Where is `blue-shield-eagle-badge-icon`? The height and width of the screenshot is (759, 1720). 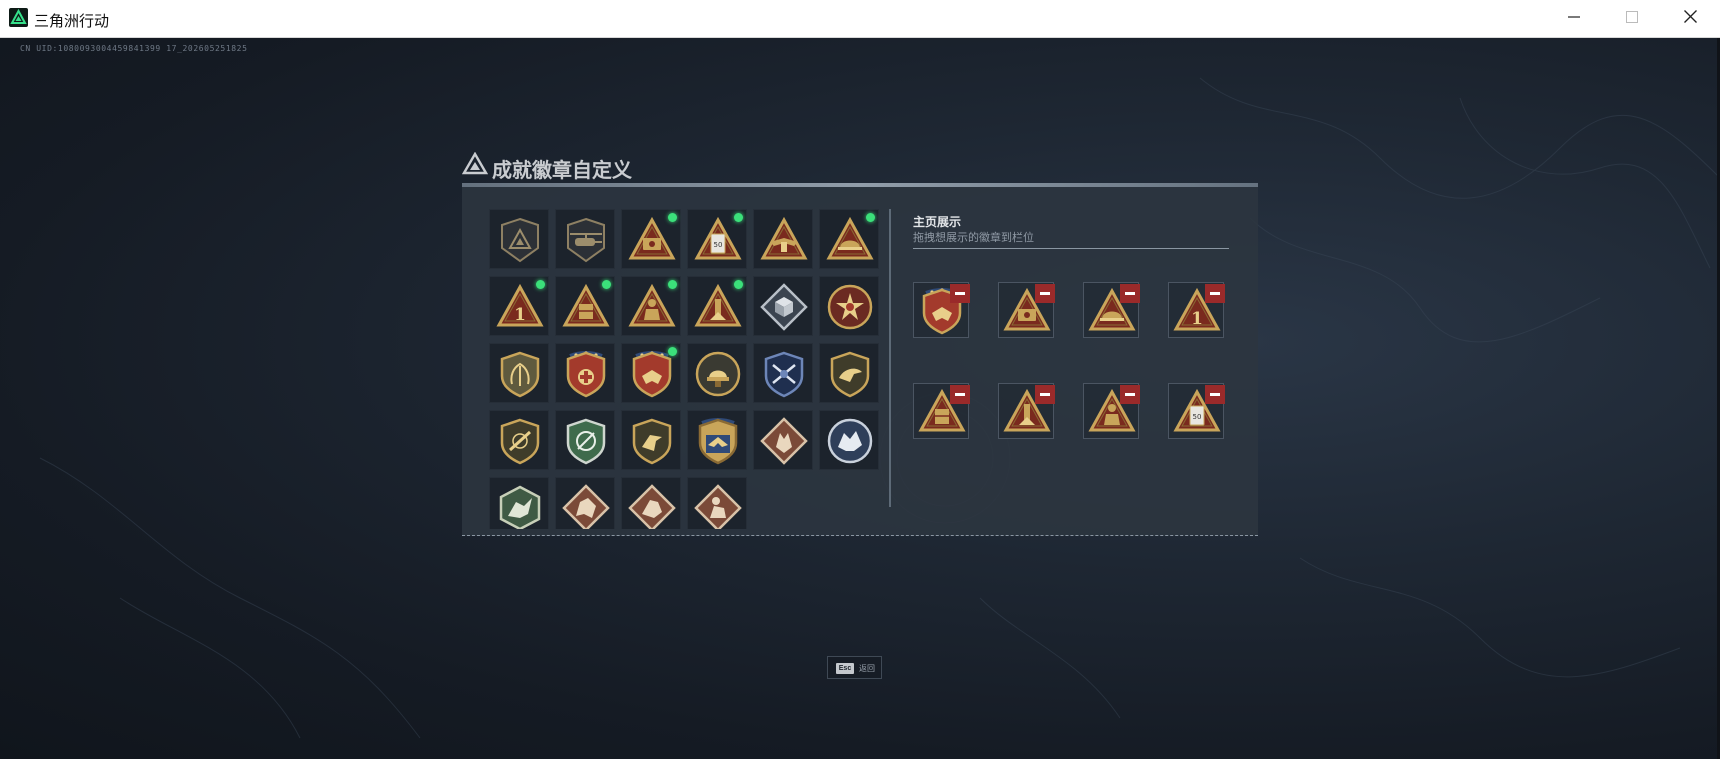 blue-shield-eagle-badge-icon is located at coordinates (718, 441).